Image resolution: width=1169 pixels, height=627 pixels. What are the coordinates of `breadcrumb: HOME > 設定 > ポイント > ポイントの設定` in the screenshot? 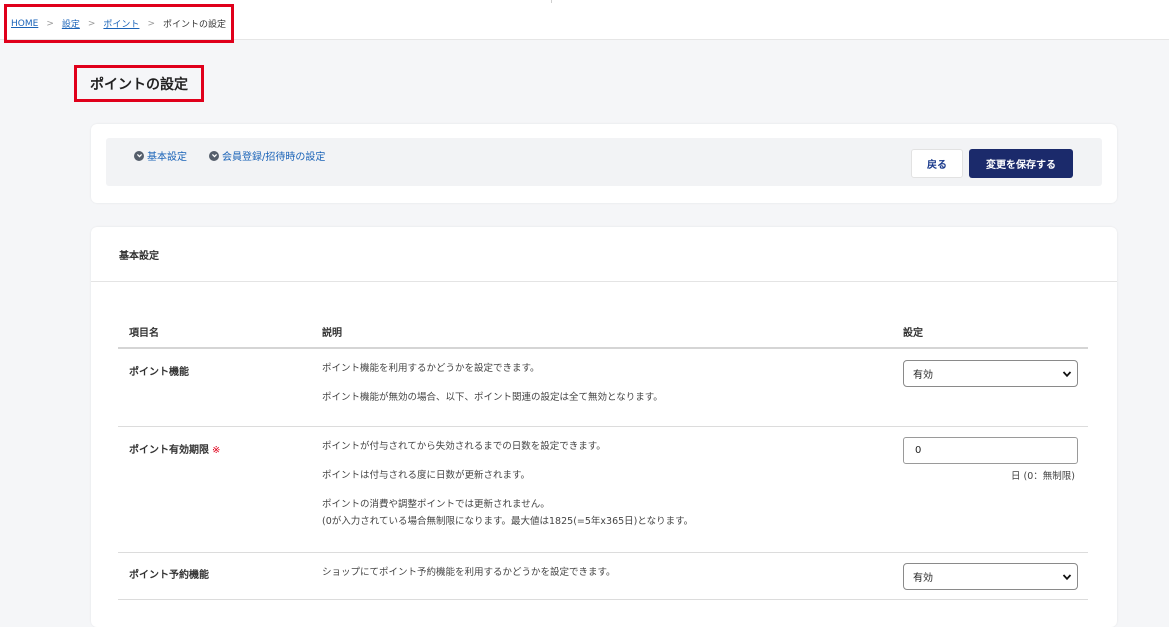 It's located at (119, 23).